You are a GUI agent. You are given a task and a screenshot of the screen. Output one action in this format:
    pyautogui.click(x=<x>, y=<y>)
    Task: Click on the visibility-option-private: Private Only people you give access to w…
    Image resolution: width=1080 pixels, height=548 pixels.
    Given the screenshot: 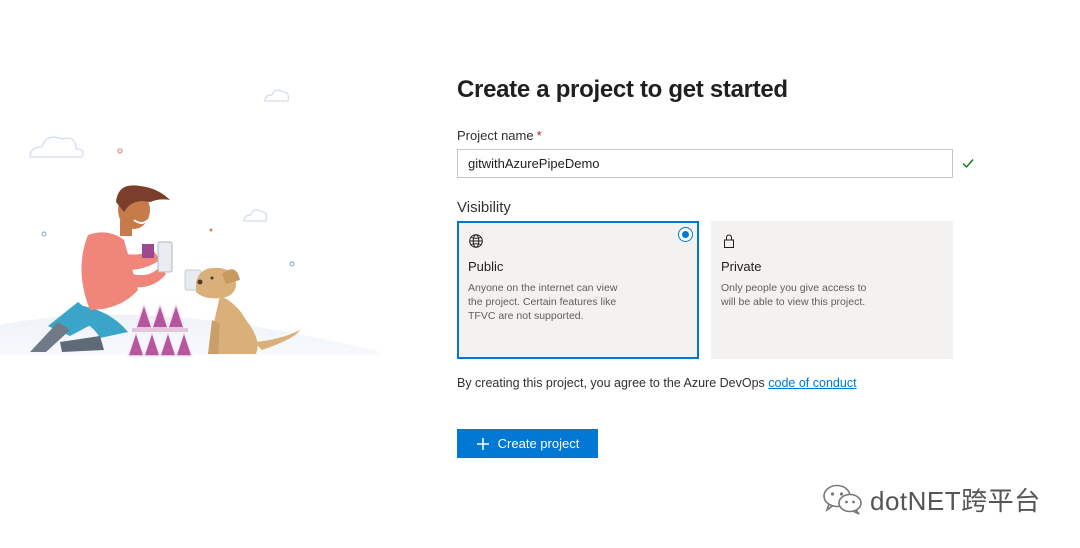 What is the action you would take?
    pyautogui.click(x=832, y=290)
    